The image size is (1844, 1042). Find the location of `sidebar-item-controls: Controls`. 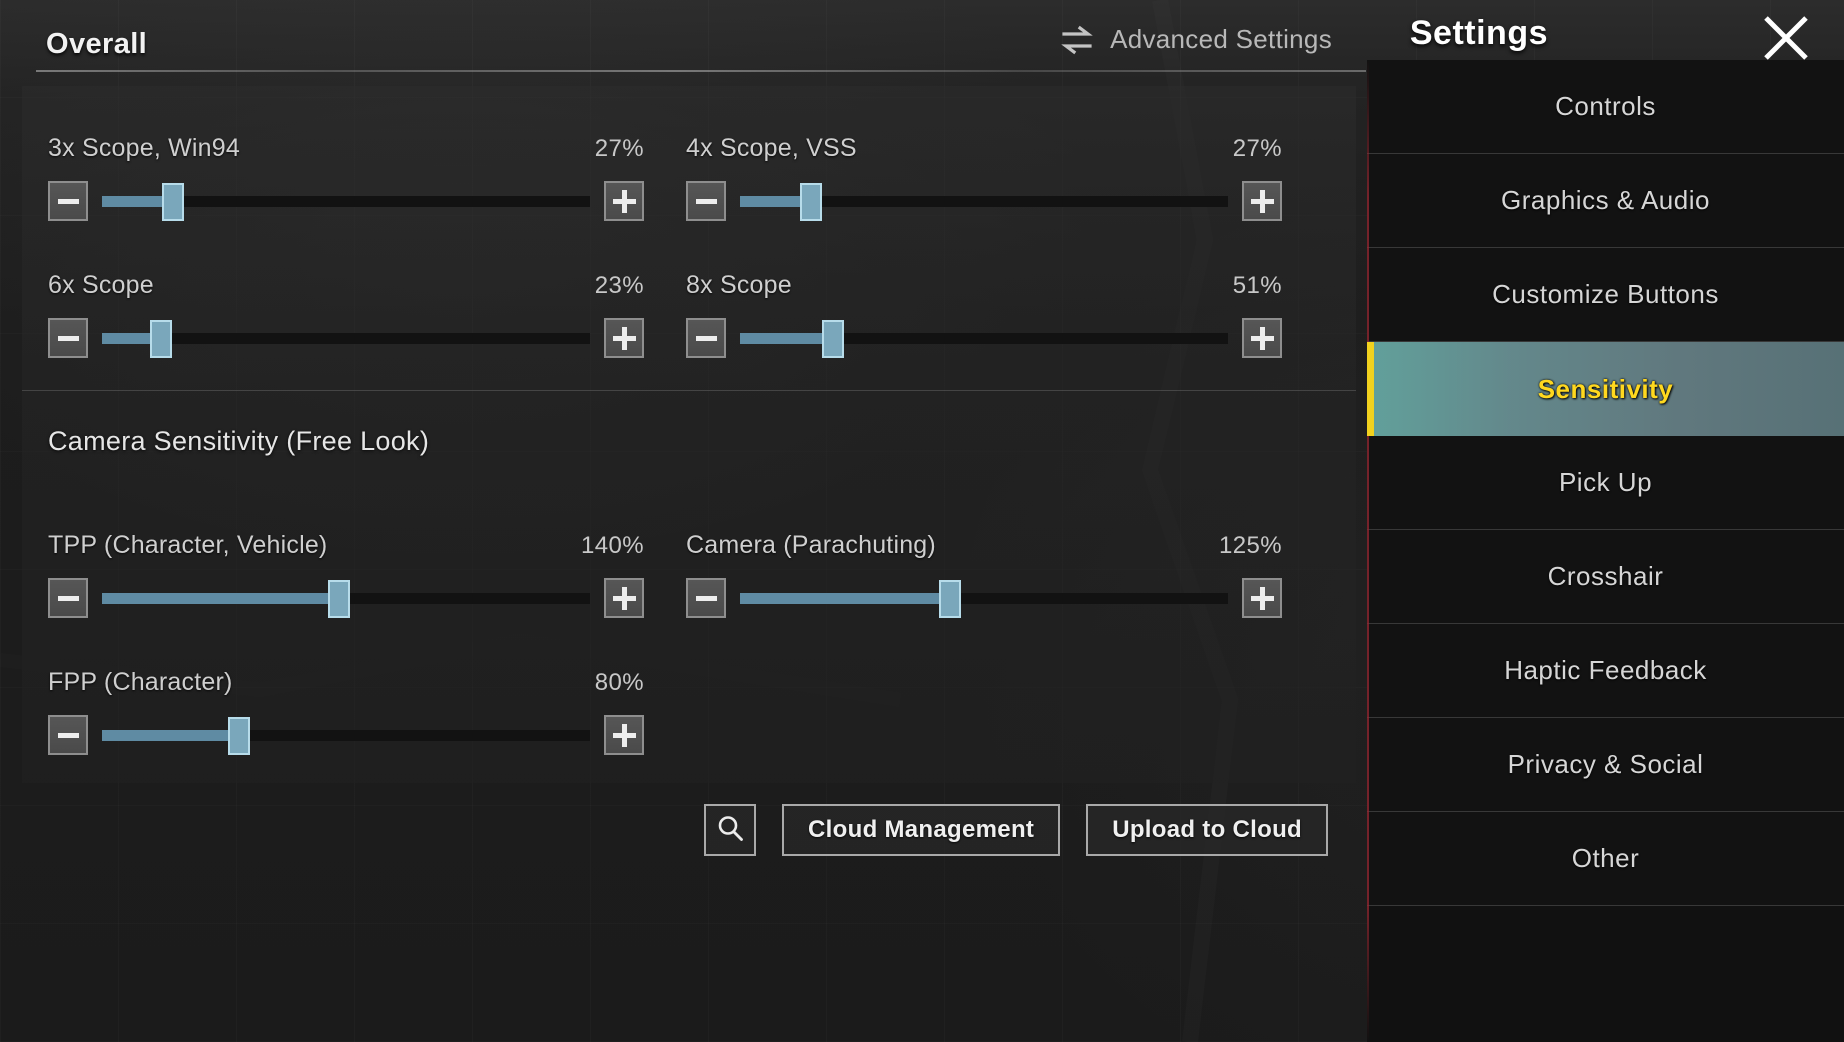

sidebar-item-controls: Controls is located at coordinates (1605, 107).